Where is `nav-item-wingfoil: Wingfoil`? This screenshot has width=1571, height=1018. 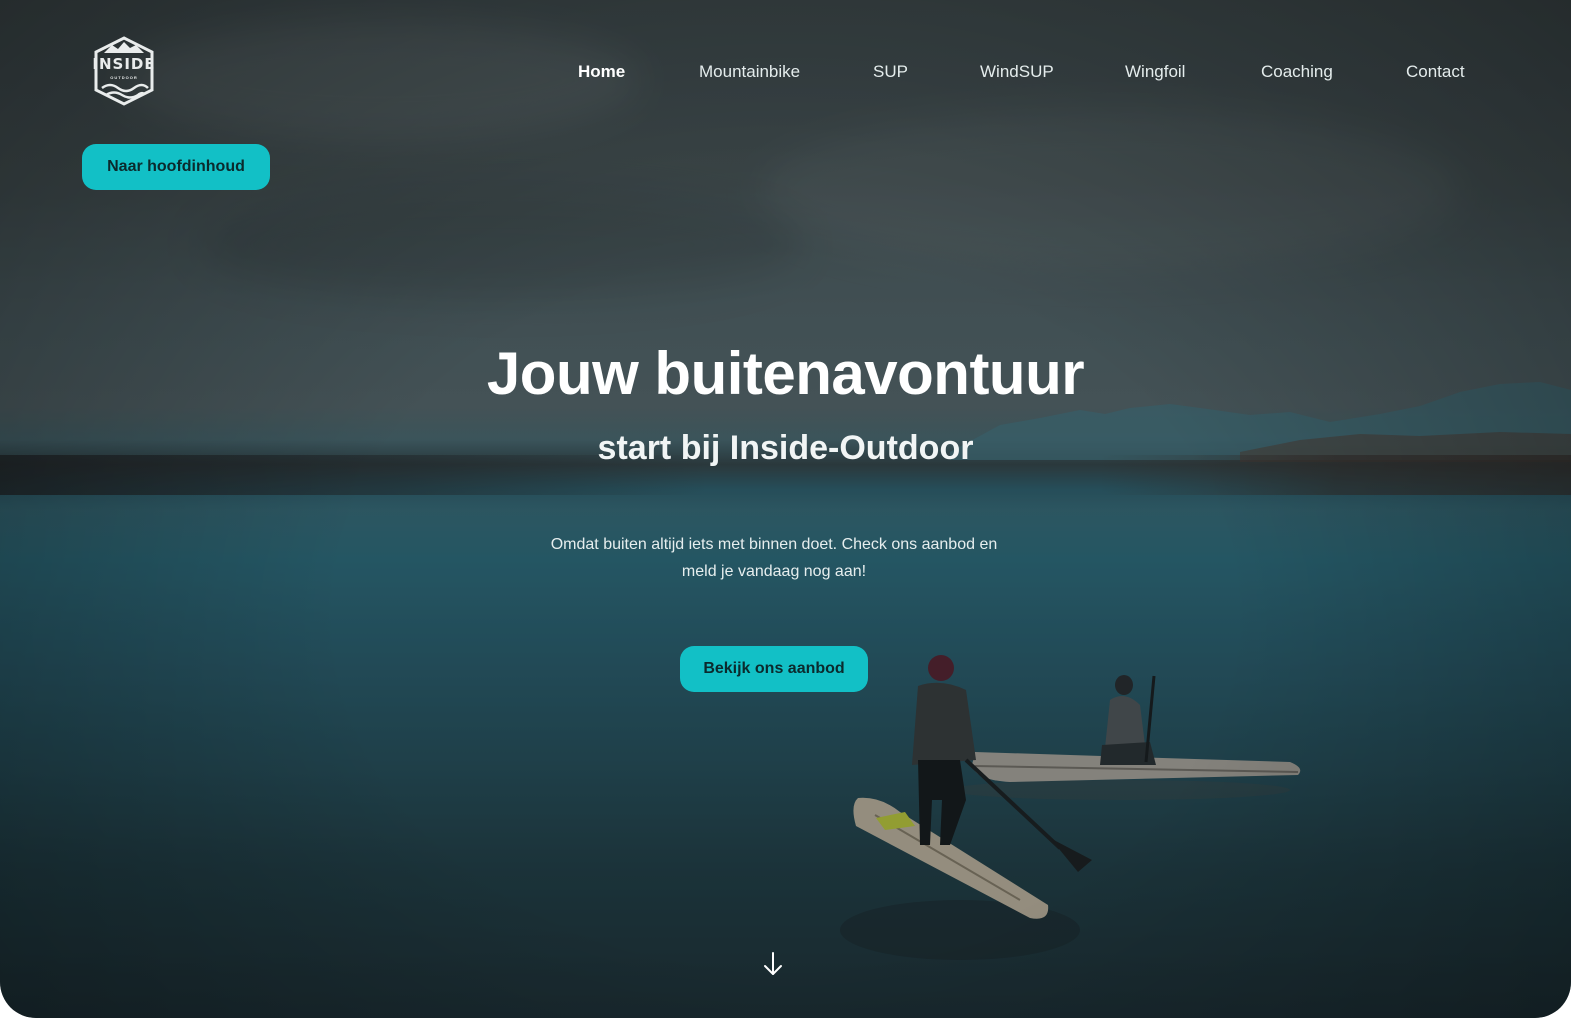
nav-item-wingfoil: Wingfoil is located at coordinates (1155, 72).